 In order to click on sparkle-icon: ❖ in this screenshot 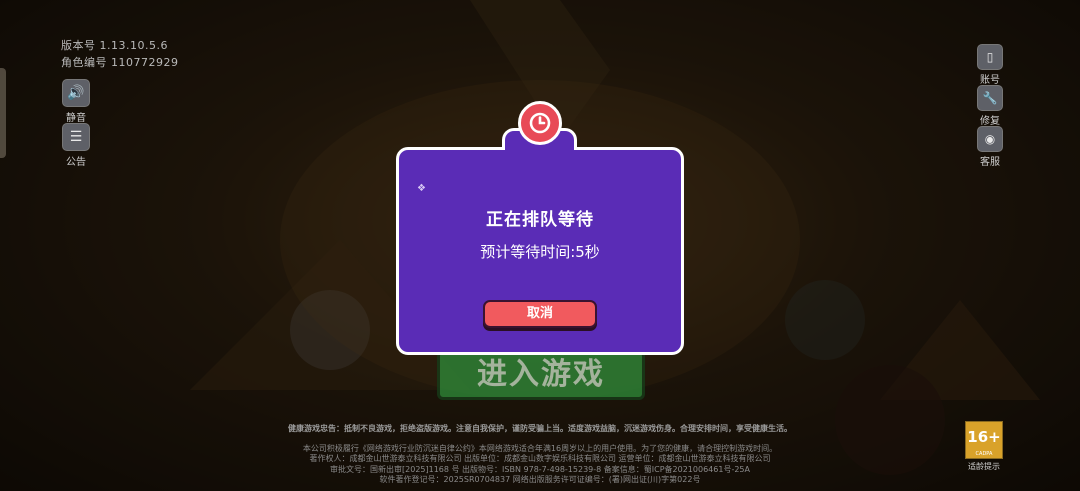, I will do `click(421, 188)`.